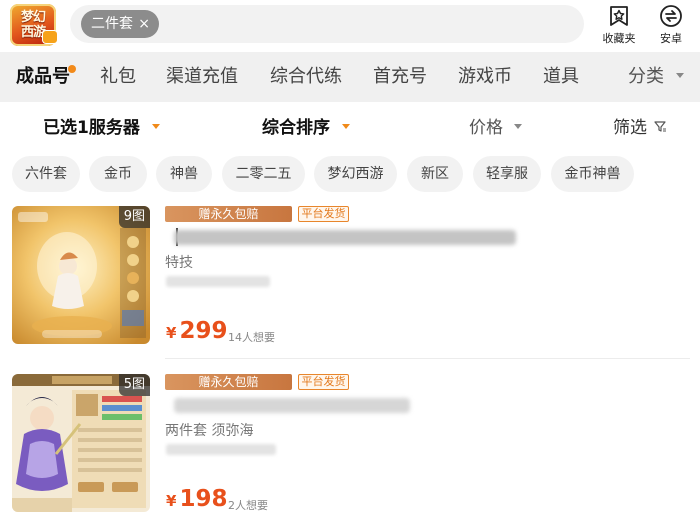 Image resolution: width=700 pixels, height=524 pixels. Describe the element at coordinates (671, 38) in the screenshot. I see `platform-label: 安卓` at that location.